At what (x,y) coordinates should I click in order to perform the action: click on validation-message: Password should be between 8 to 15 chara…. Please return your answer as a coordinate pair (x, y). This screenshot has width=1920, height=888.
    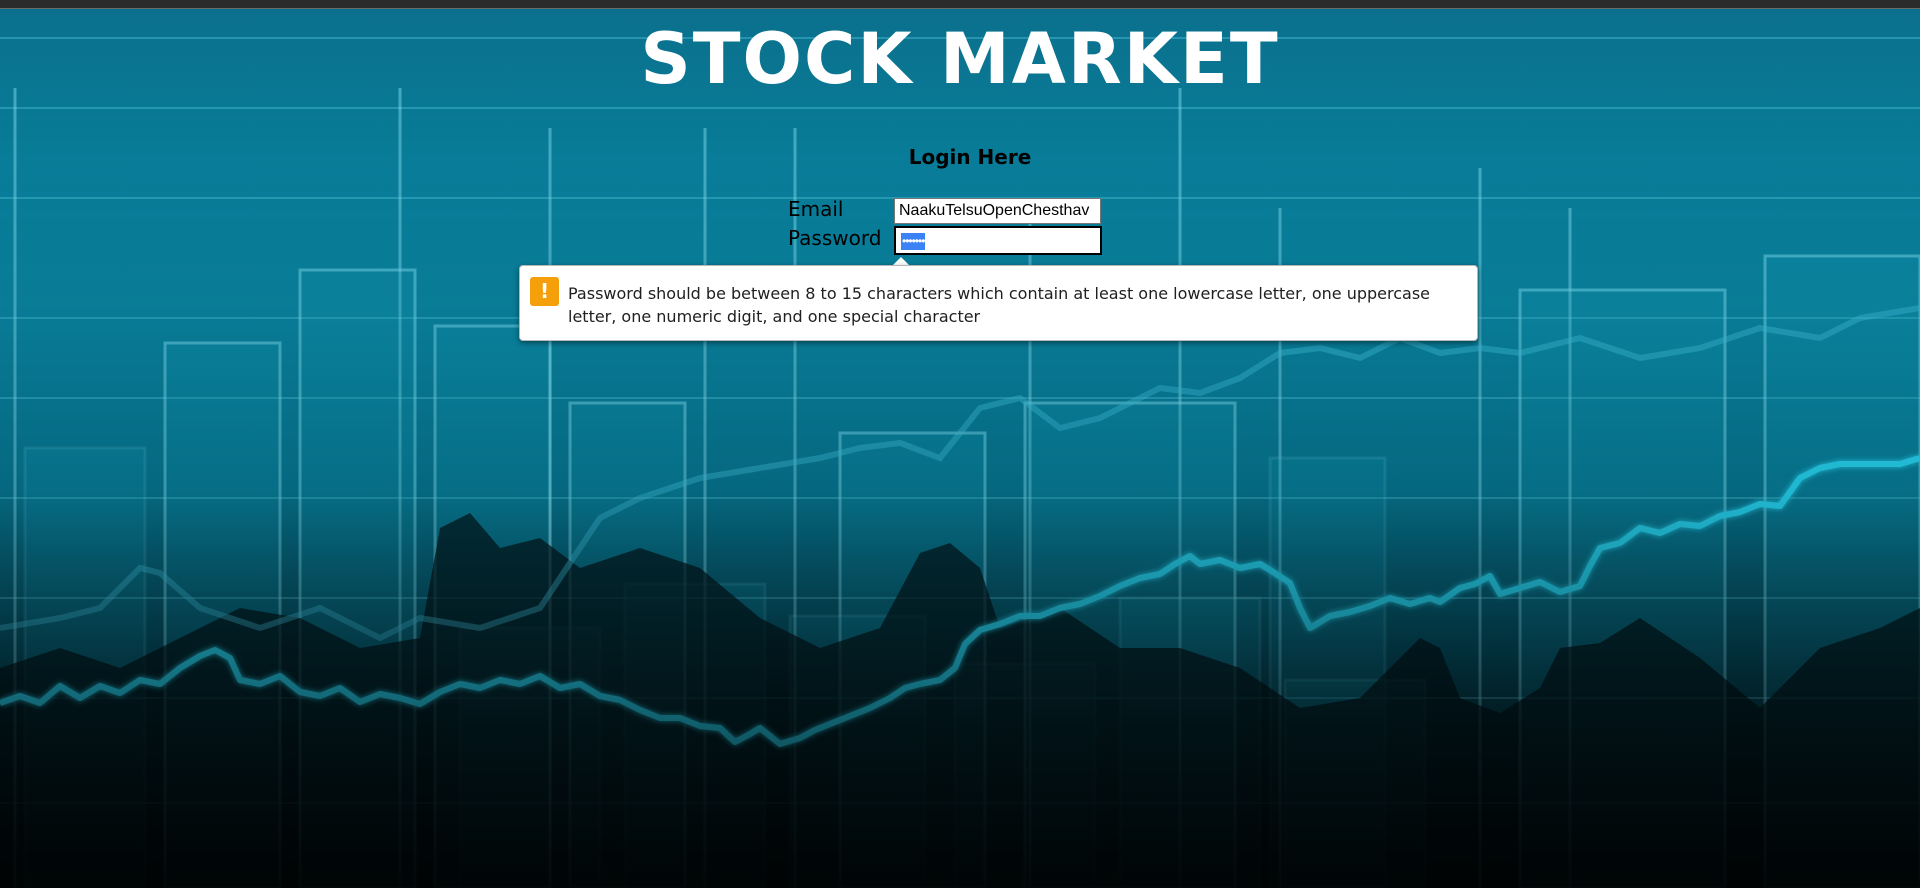
    Looking at the image, I should click on (999, 305).